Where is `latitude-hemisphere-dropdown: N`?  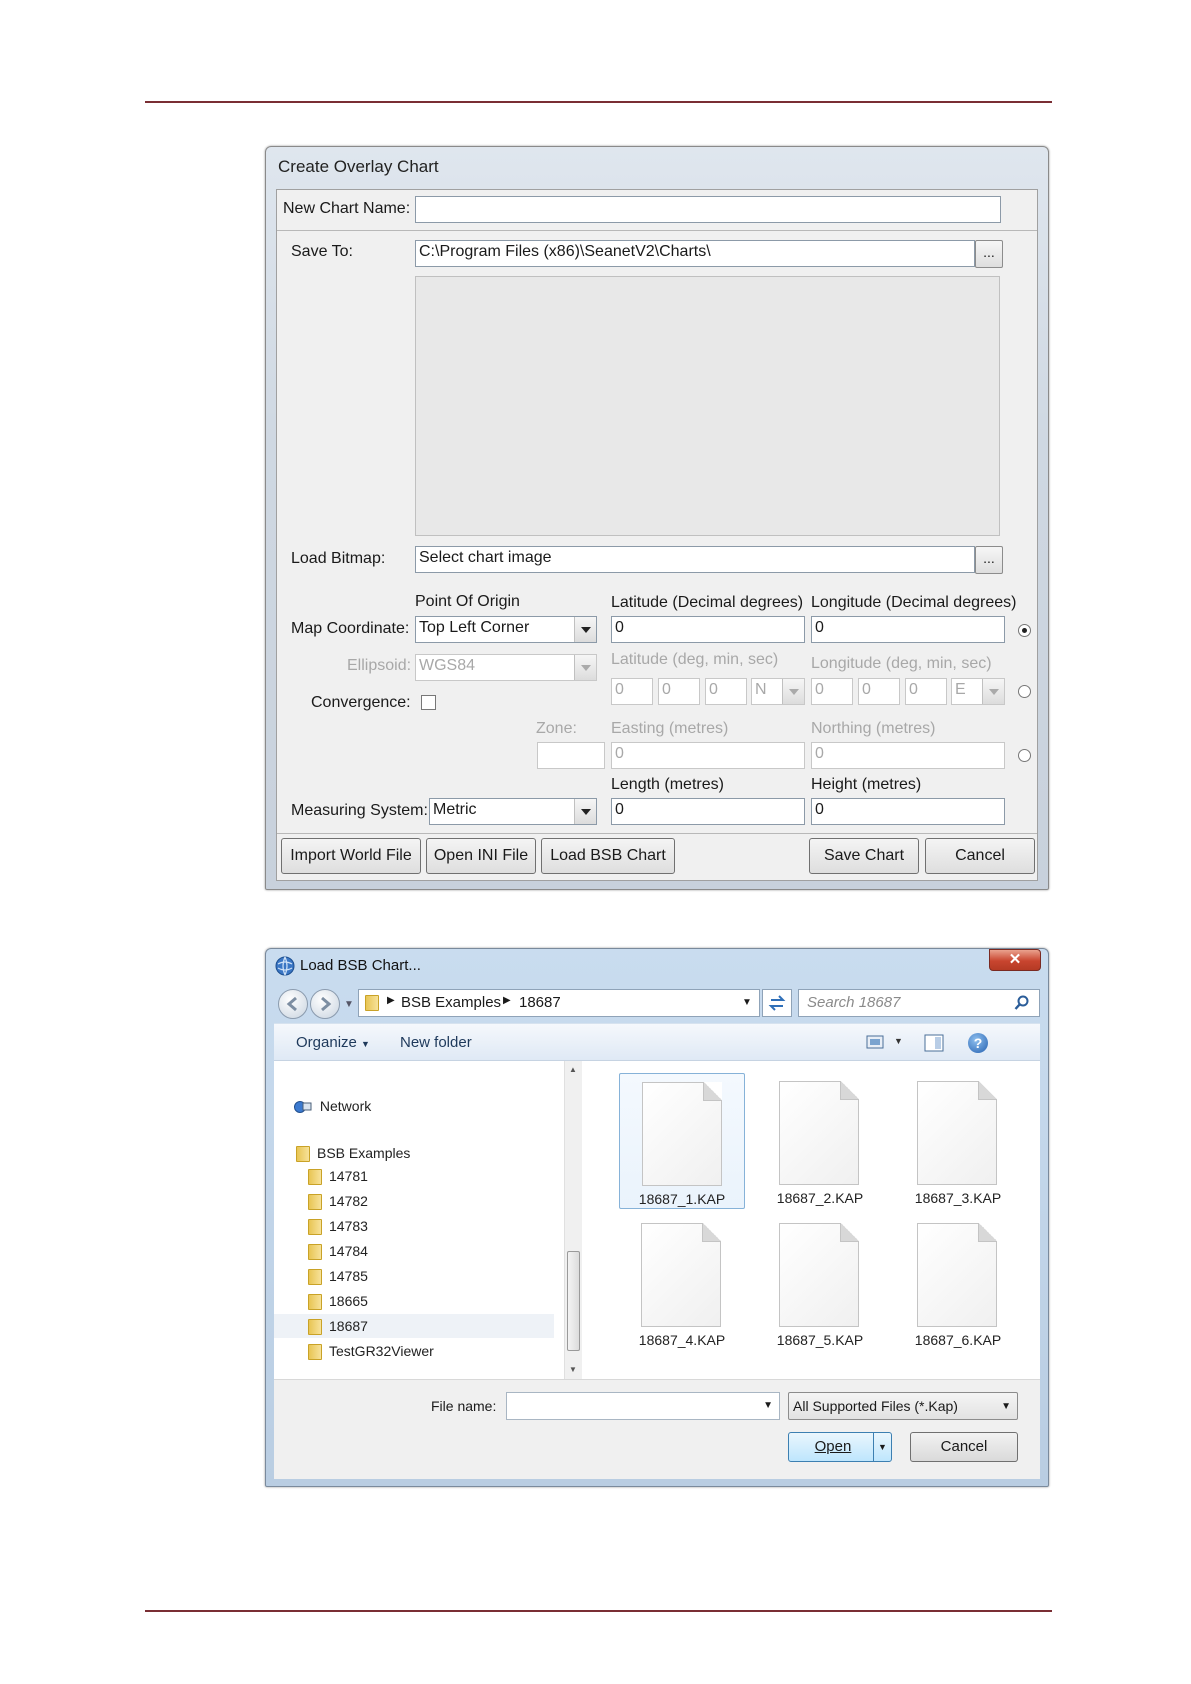
latitude-hemisphere-dropdown: N is located at coordinates (778, 691).